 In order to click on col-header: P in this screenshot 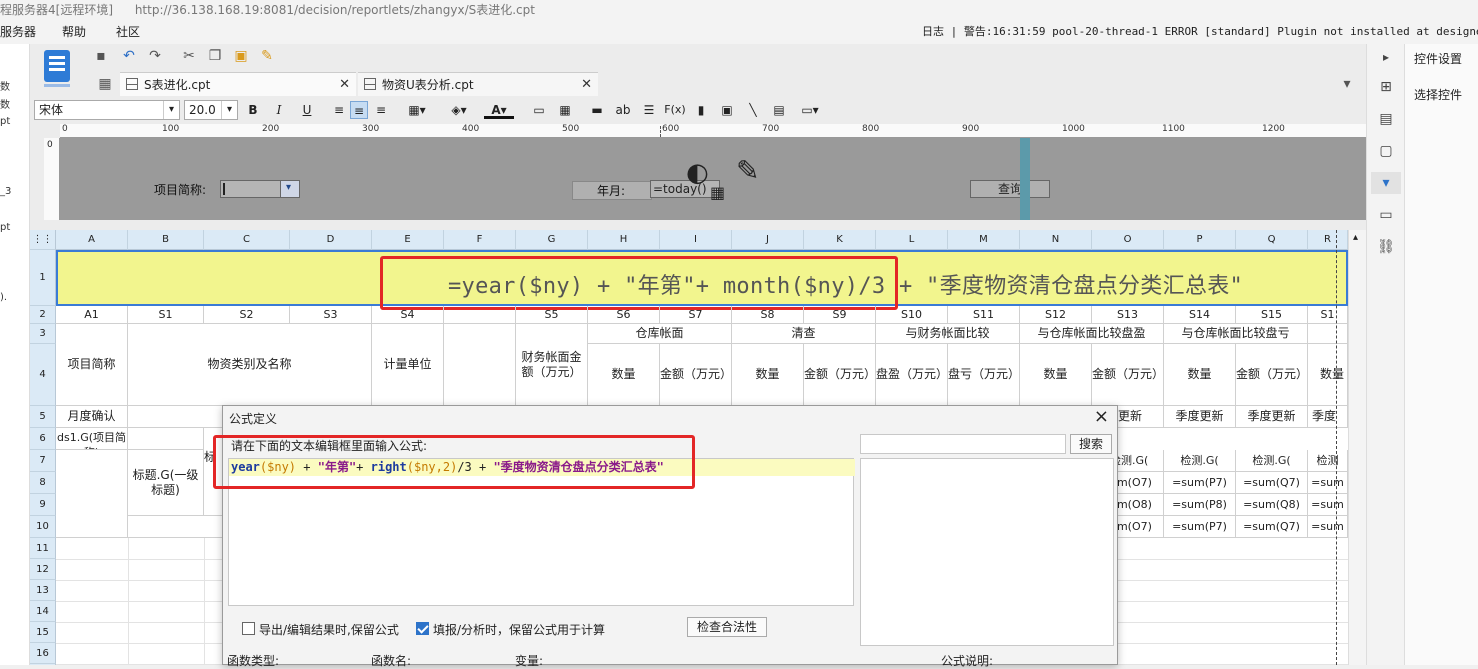, I will do `click(1200, 240)`.